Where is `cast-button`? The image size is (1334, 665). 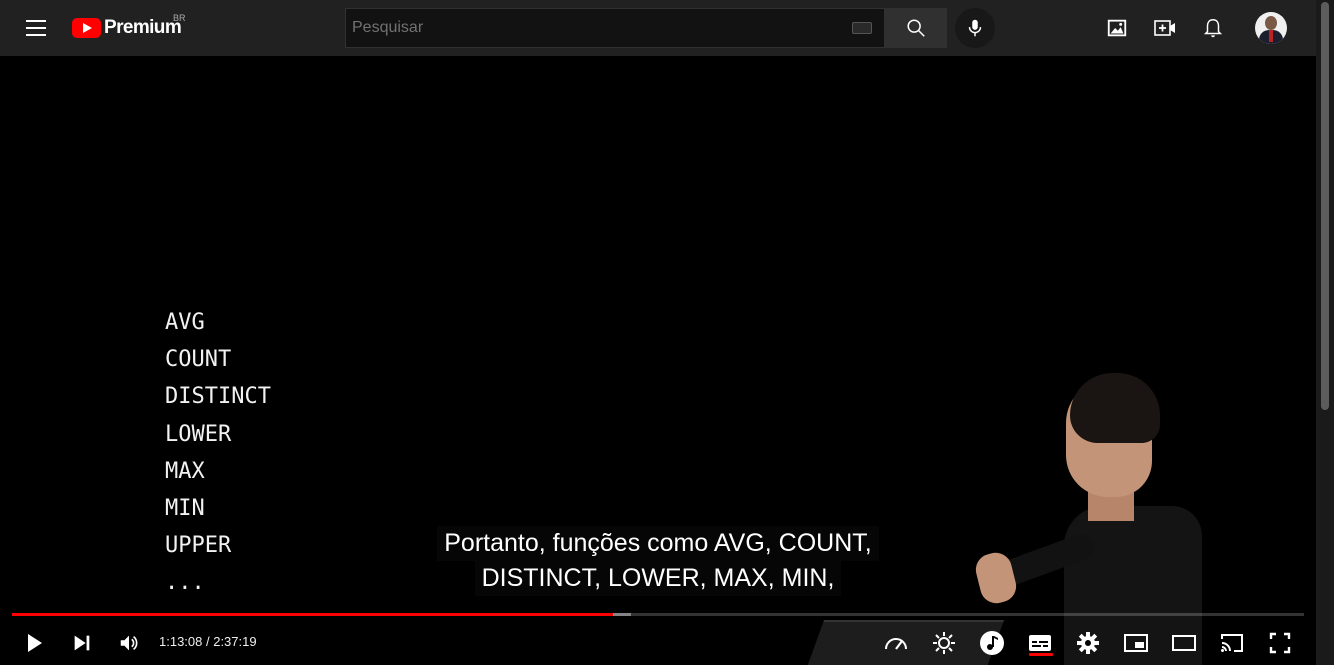
cast-button is located at coordinates (1232, 643).